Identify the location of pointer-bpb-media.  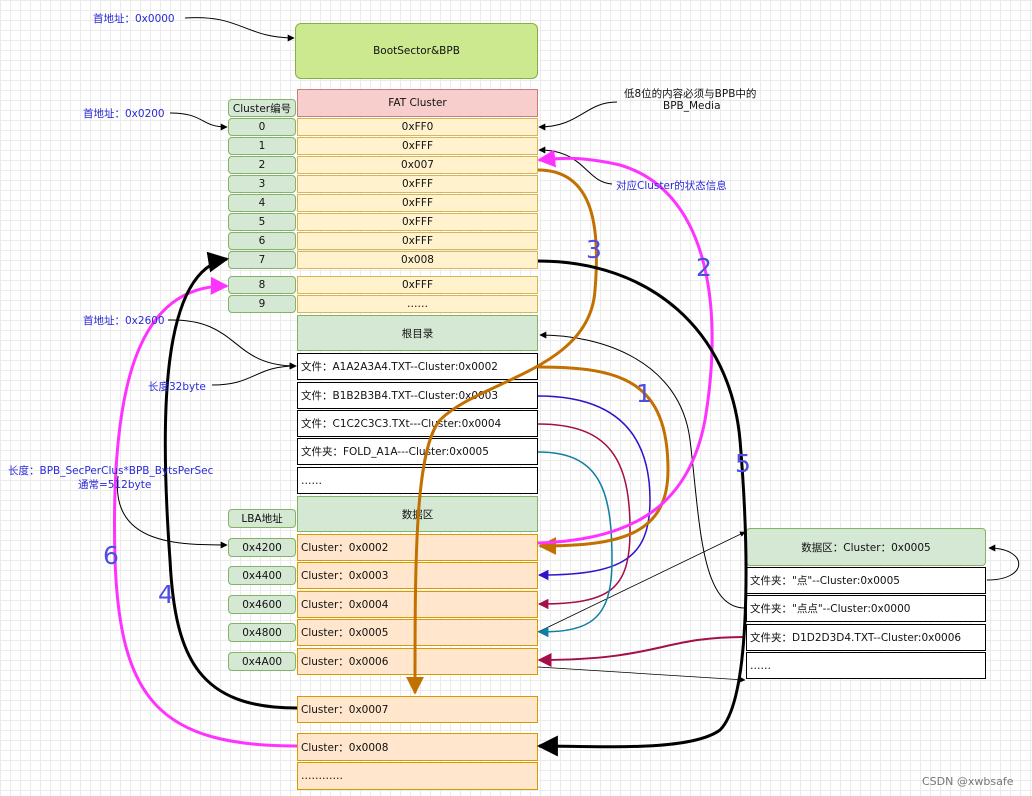
(578, 116).